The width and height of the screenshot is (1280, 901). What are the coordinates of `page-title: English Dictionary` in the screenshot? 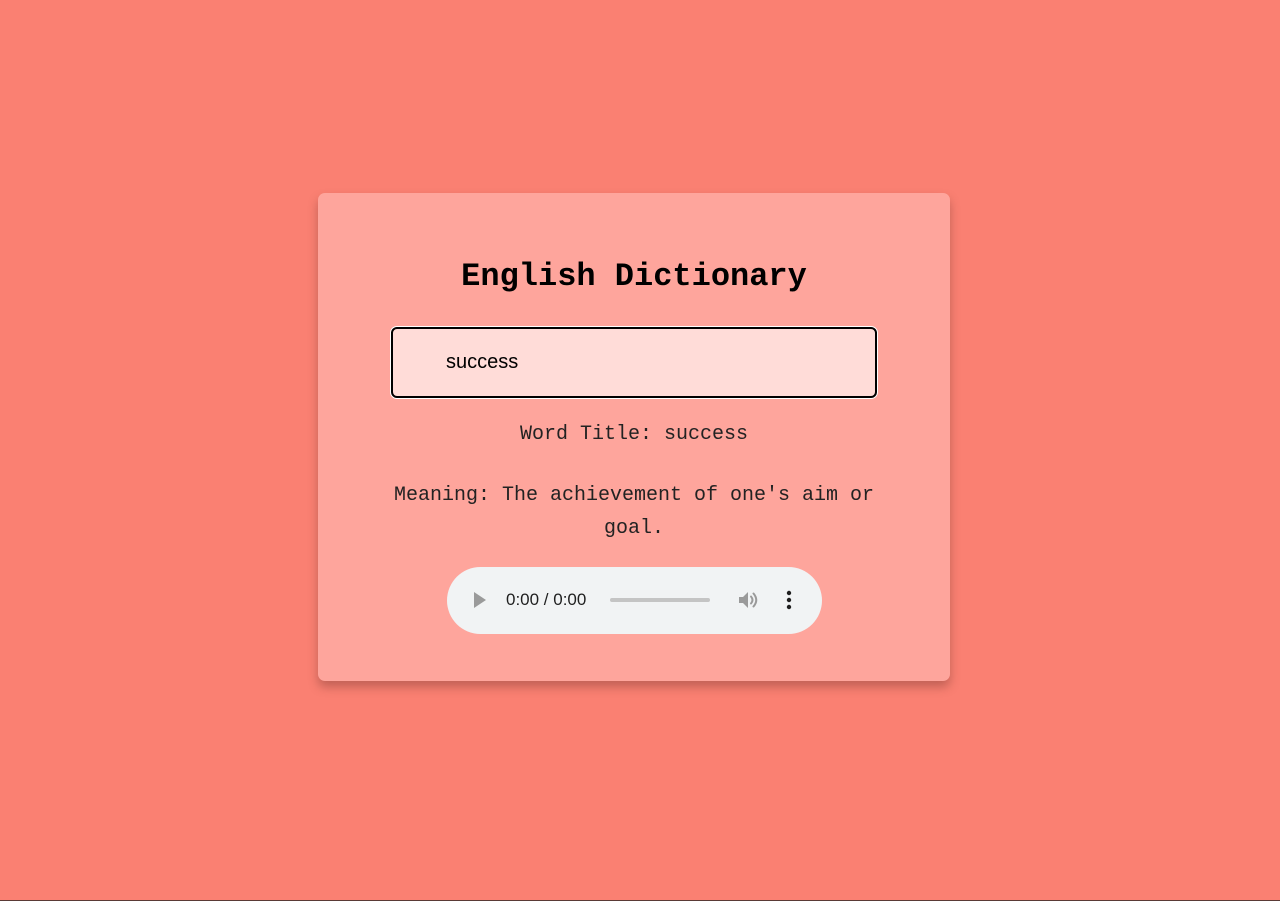 It's located at (634, 276).